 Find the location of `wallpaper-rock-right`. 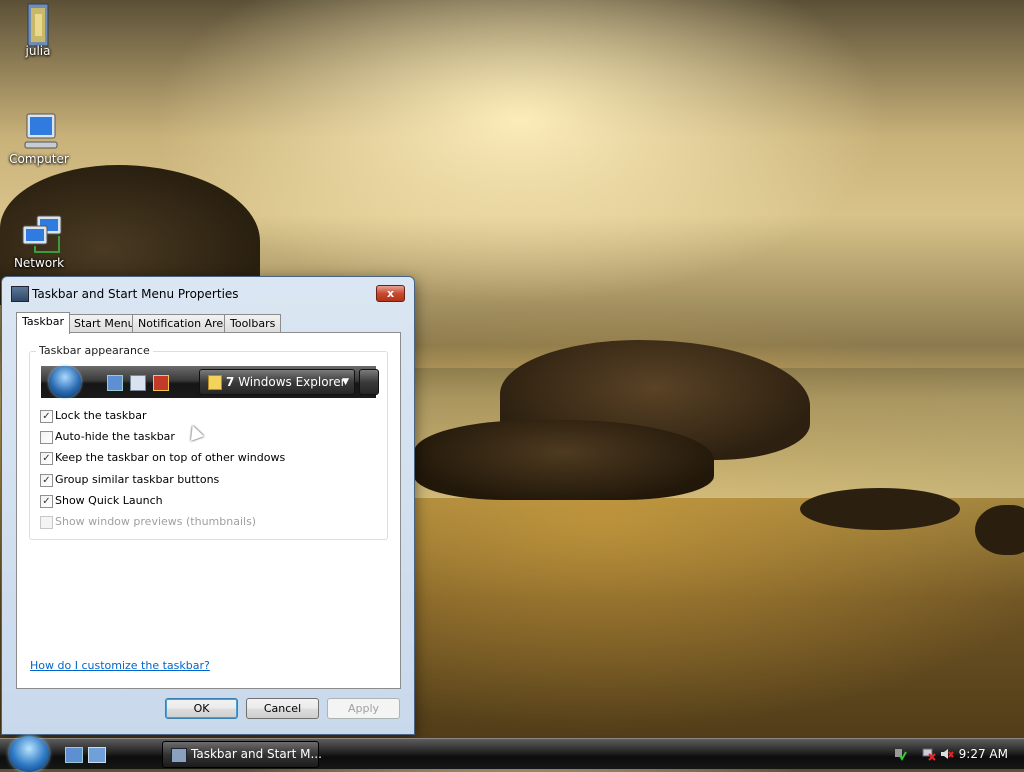

wallpaper-rock-right is located at coordinates (880, 509).